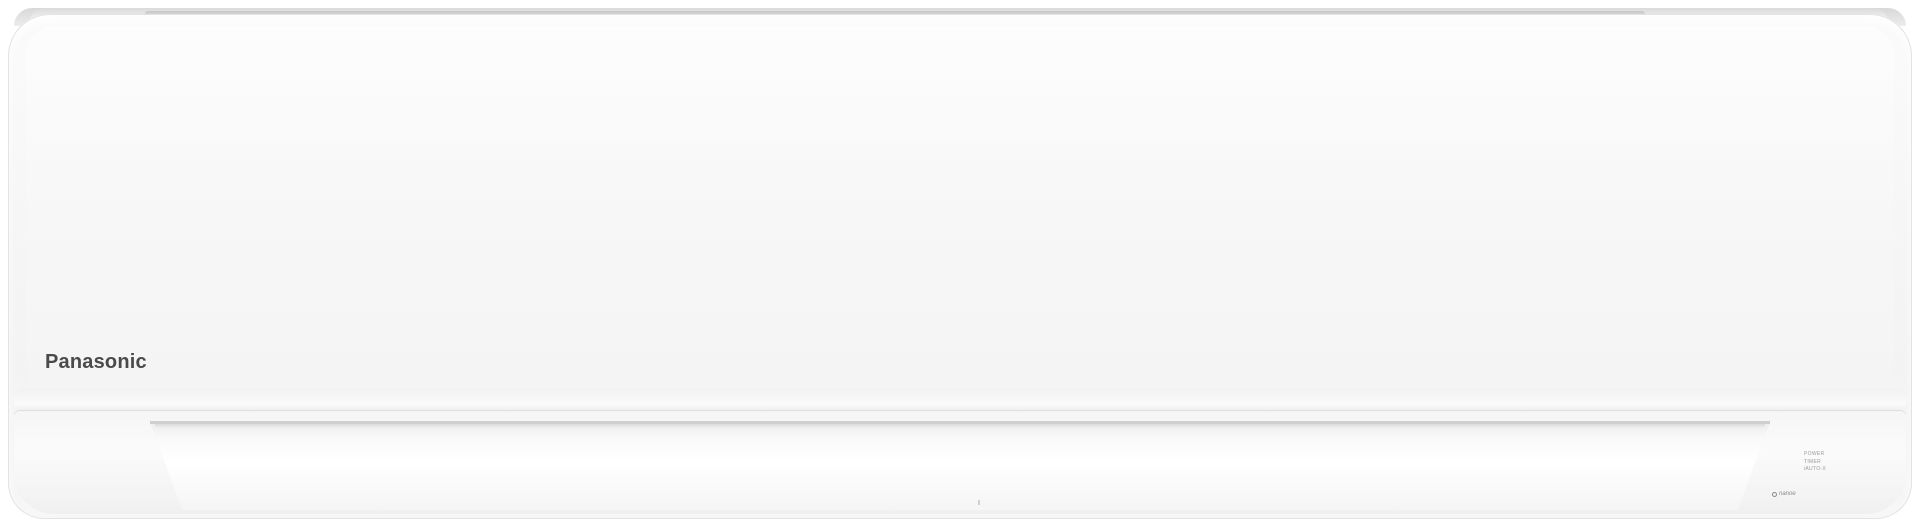 The width and height of the screenshot is (1920, 521). I want to click on indicator-iauto: iAUTO-X, so click(1815, 469).